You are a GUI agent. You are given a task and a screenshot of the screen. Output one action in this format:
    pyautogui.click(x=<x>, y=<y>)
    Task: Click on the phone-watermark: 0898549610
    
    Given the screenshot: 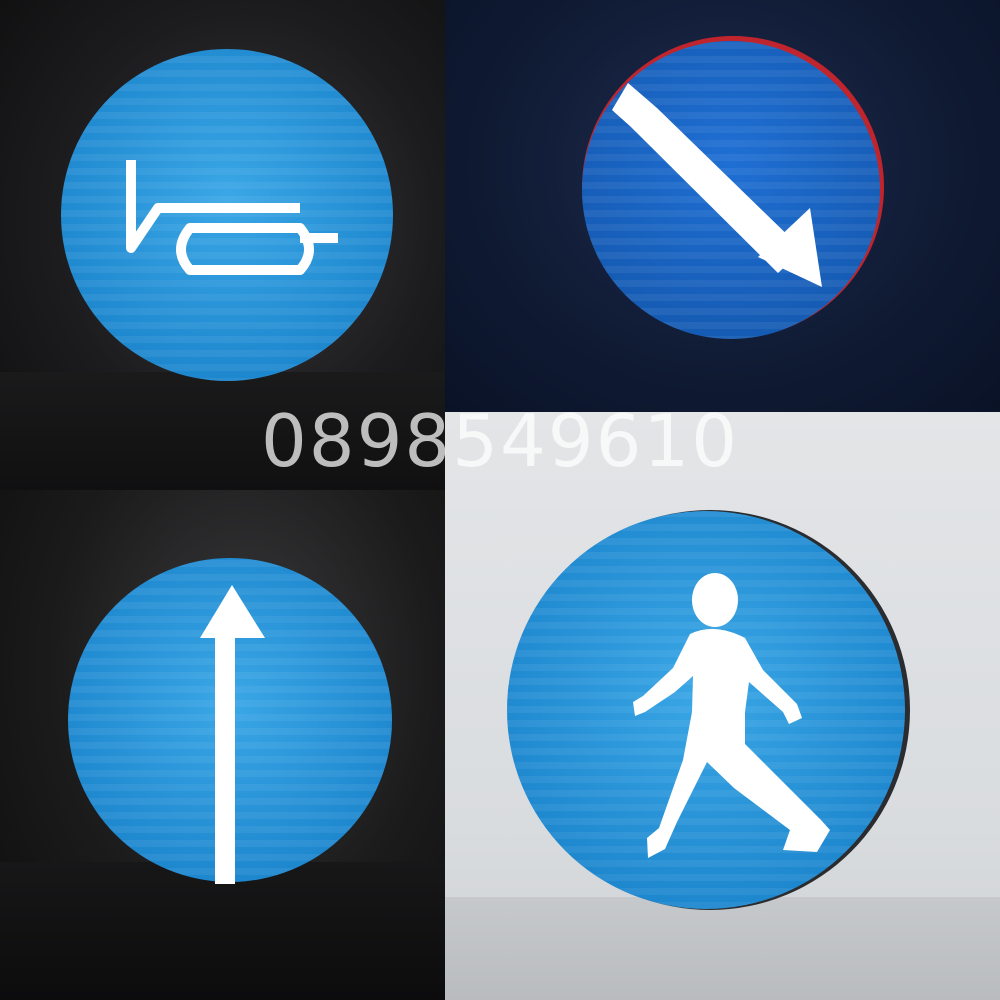 What is the action you would take?
    pyautogui.click(x=500, y=441)
    